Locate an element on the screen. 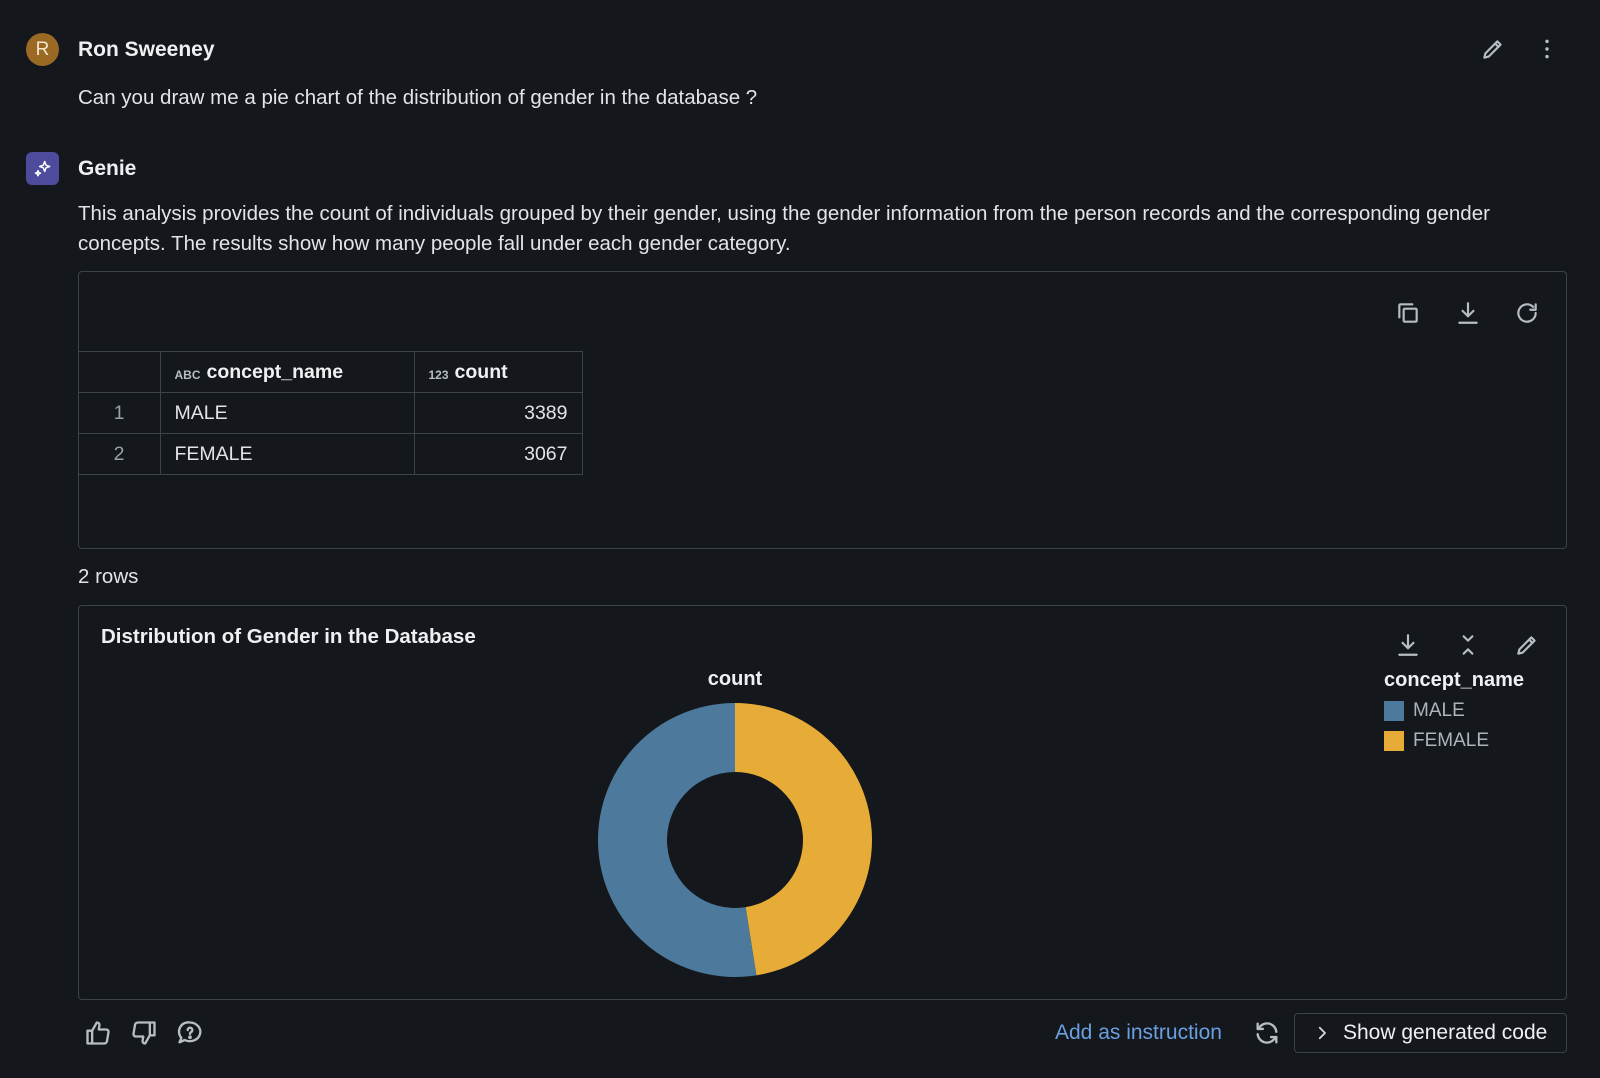 This screenshot has width=1600, height=1078. ask-question-button is located at coordinates (190, 1033).